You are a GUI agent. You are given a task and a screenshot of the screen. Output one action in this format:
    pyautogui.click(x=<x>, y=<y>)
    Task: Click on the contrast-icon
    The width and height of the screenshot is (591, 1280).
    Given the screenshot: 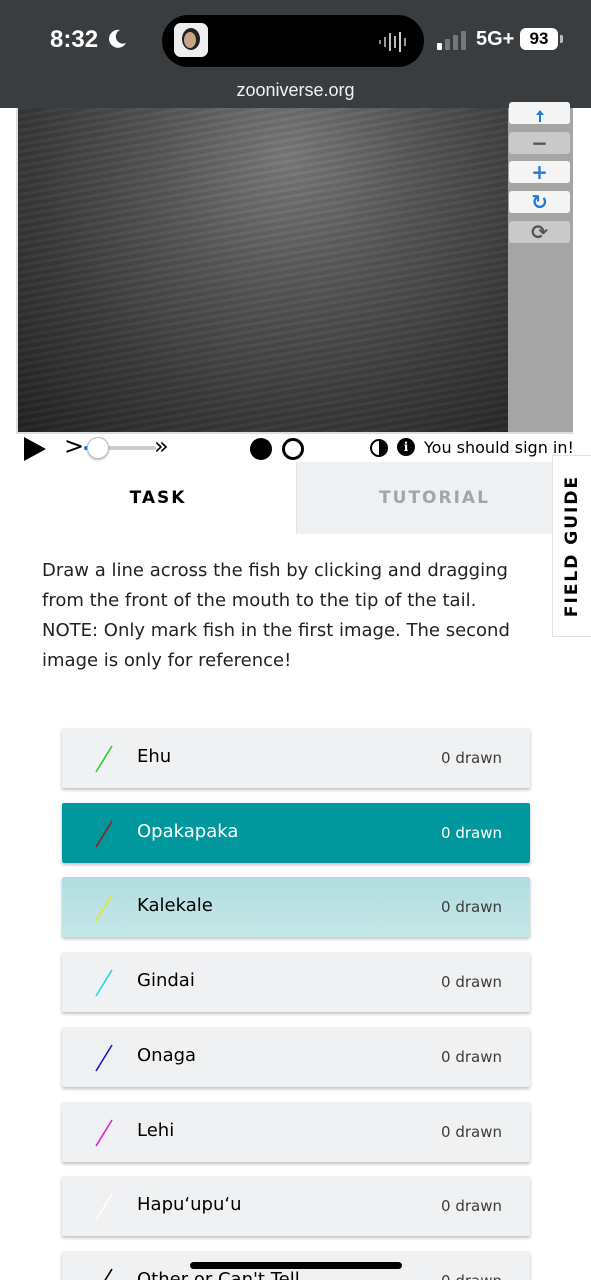 What is the action you would take?
    pyautogui.click(x=379, y=448)
    